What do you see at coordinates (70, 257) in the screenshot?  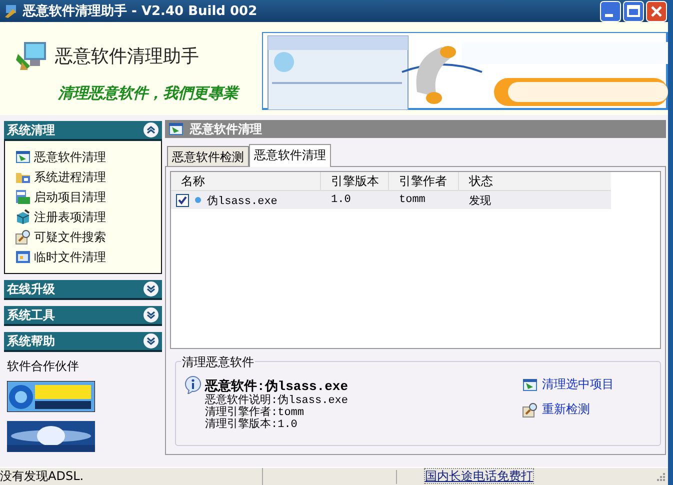 I see `sidebar-item: 临时文件清理` at bounding box center [70, 257].